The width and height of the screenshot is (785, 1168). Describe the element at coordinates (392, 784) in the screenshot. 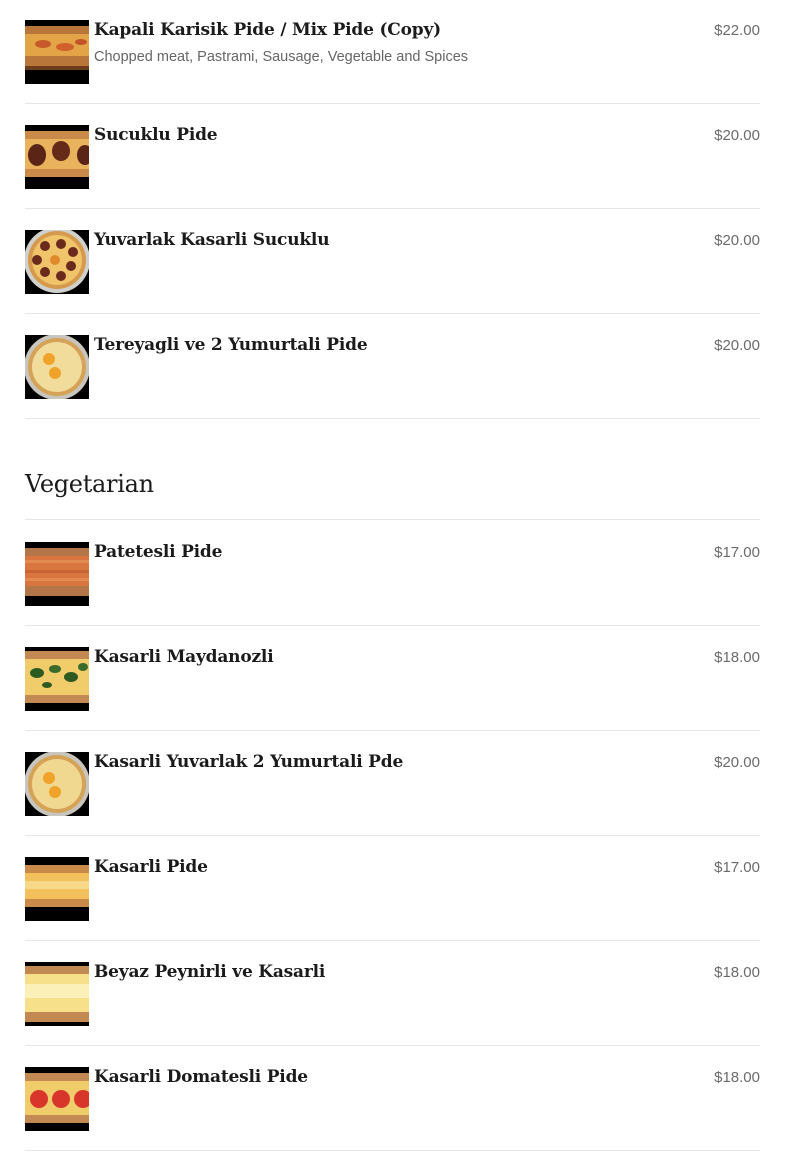

I see `menu-item: Kasarli Yuvarlak 2 Yumurtali Pde $20.00` at that location.